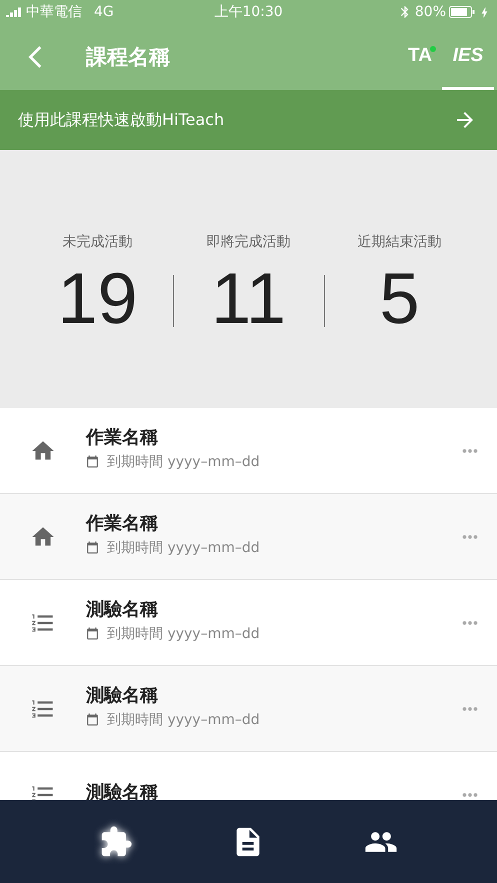 This screenshot has width=497, height=883. What do you see at coordinates (104, 12) in the screenshot?
I see `network-type: 4G` at bounding box center [104, 12].